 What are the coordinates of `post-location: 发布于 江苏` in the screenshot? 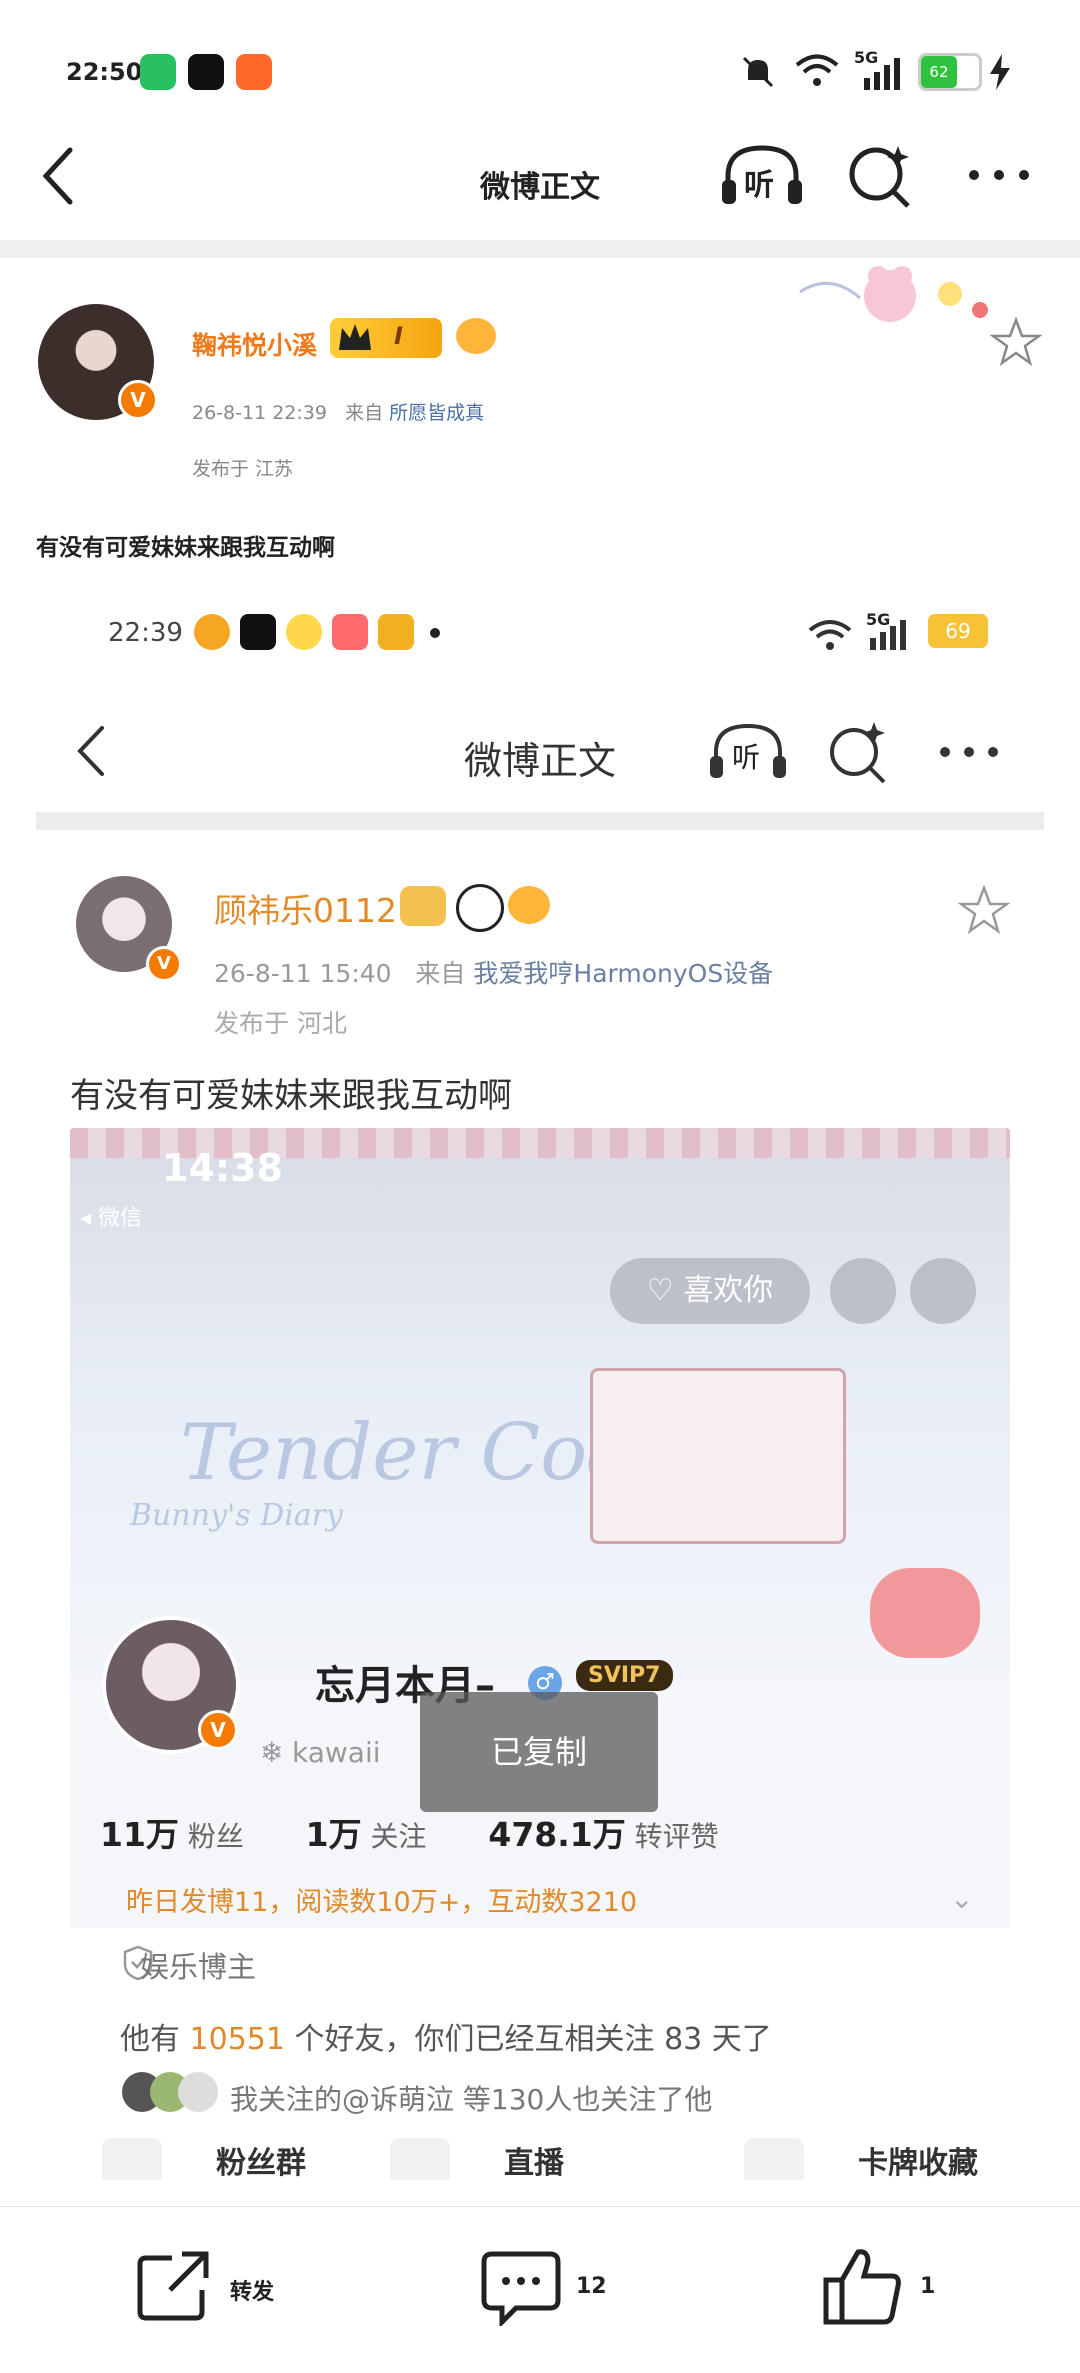 It's located at (243, 469).